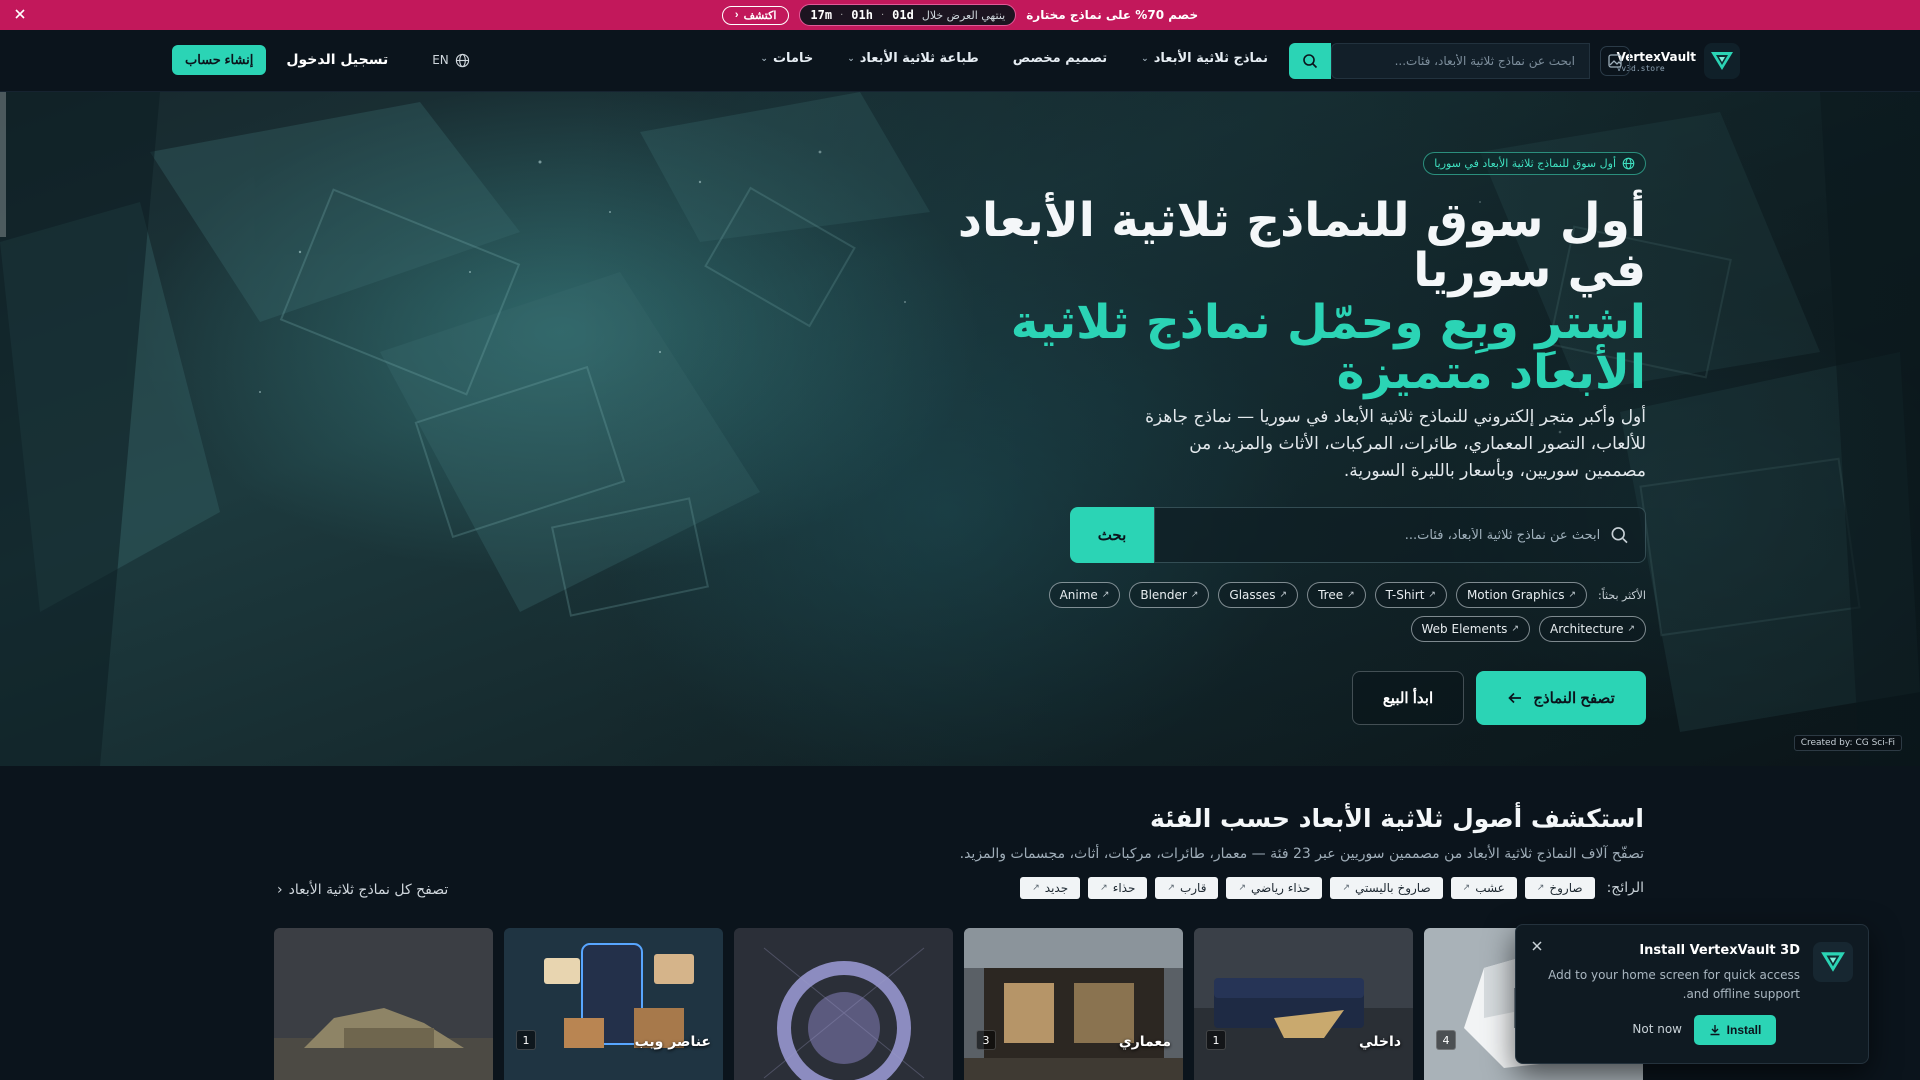  Describe the element at coordinates (219, 60) in the screenshot. I see `signup-button: إنشاء حساب` at that location.